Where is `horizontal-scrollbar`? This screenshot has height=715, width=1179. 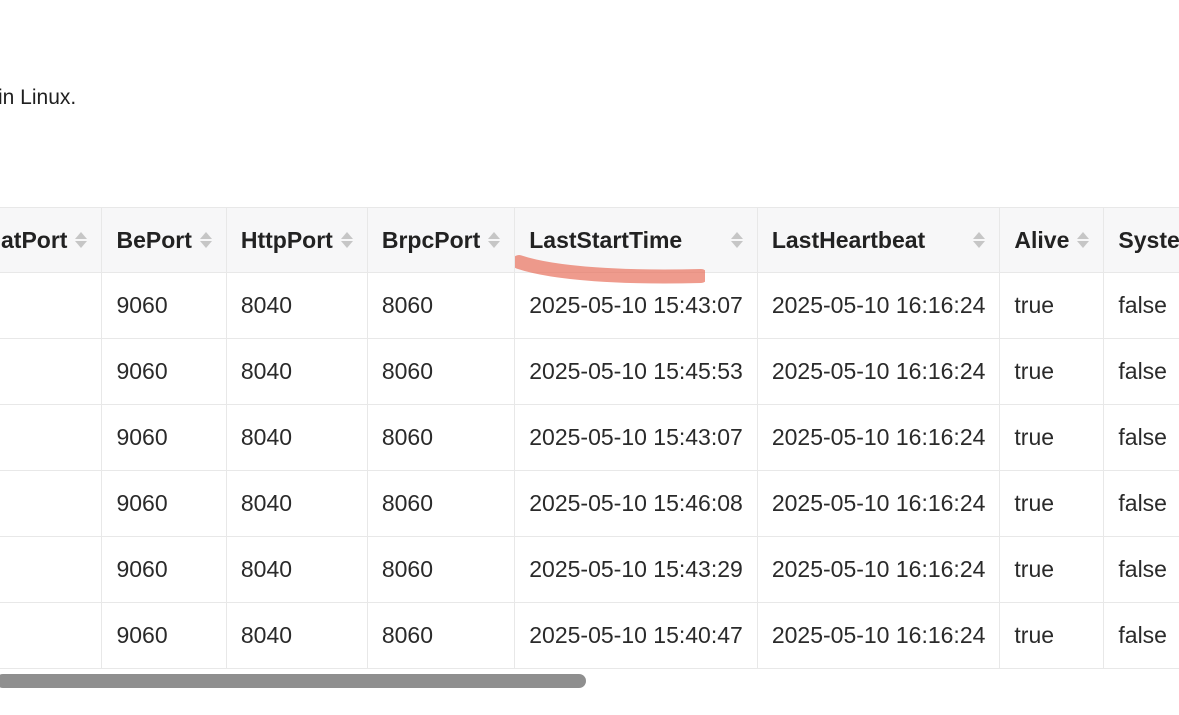 horizontal-scrollbar is located at coordinates (589, 681).